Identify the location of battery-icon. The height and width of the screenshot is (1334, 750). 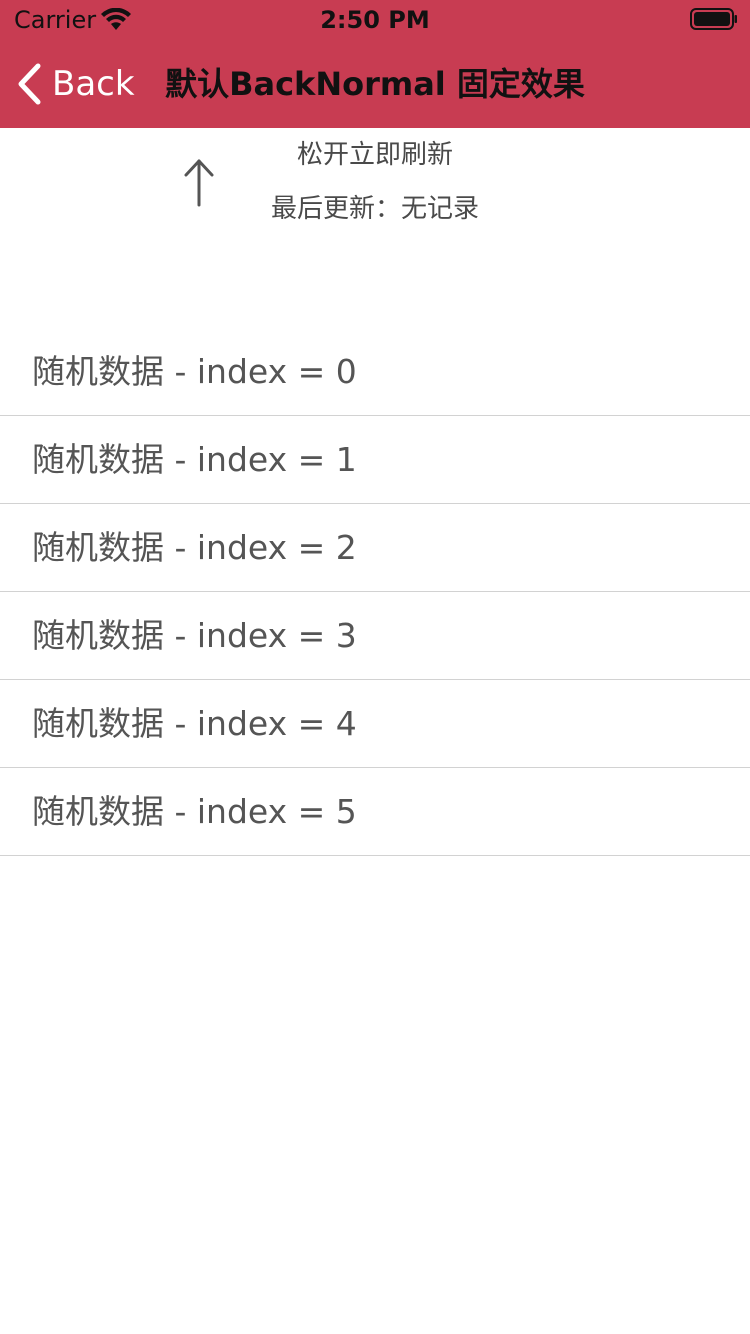
(713, 19).